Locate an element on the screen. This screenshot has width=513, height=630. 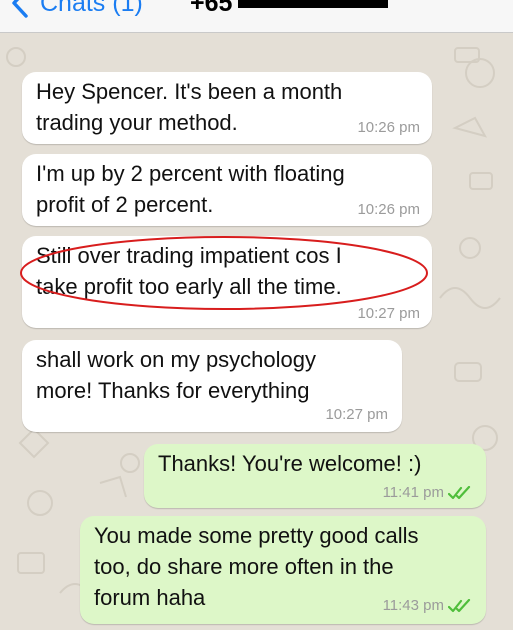
back-button: Chats (1) is located at coordinates (76, 9).